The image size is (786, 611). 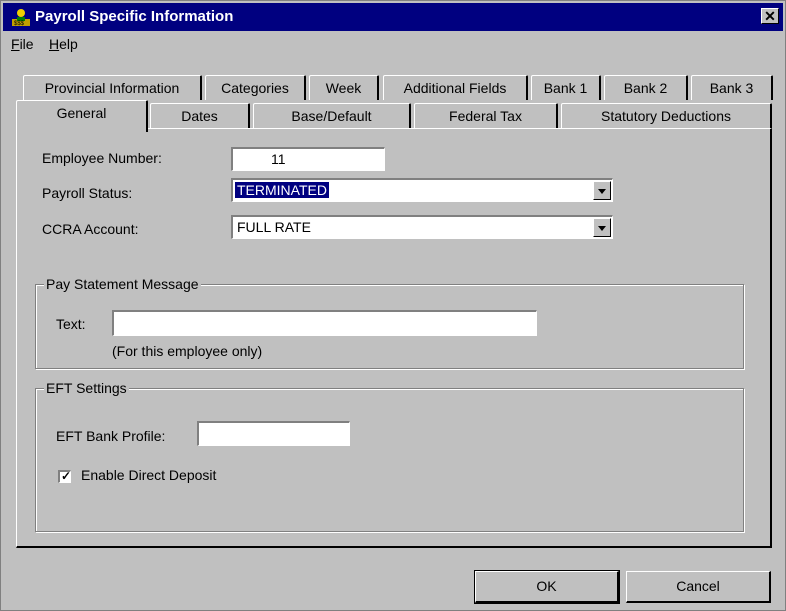 What do you see at coordinates (282, 190) in the screenshot?
I see `payroll-status-value: TERMINATED` at bounding box center [282, 190].